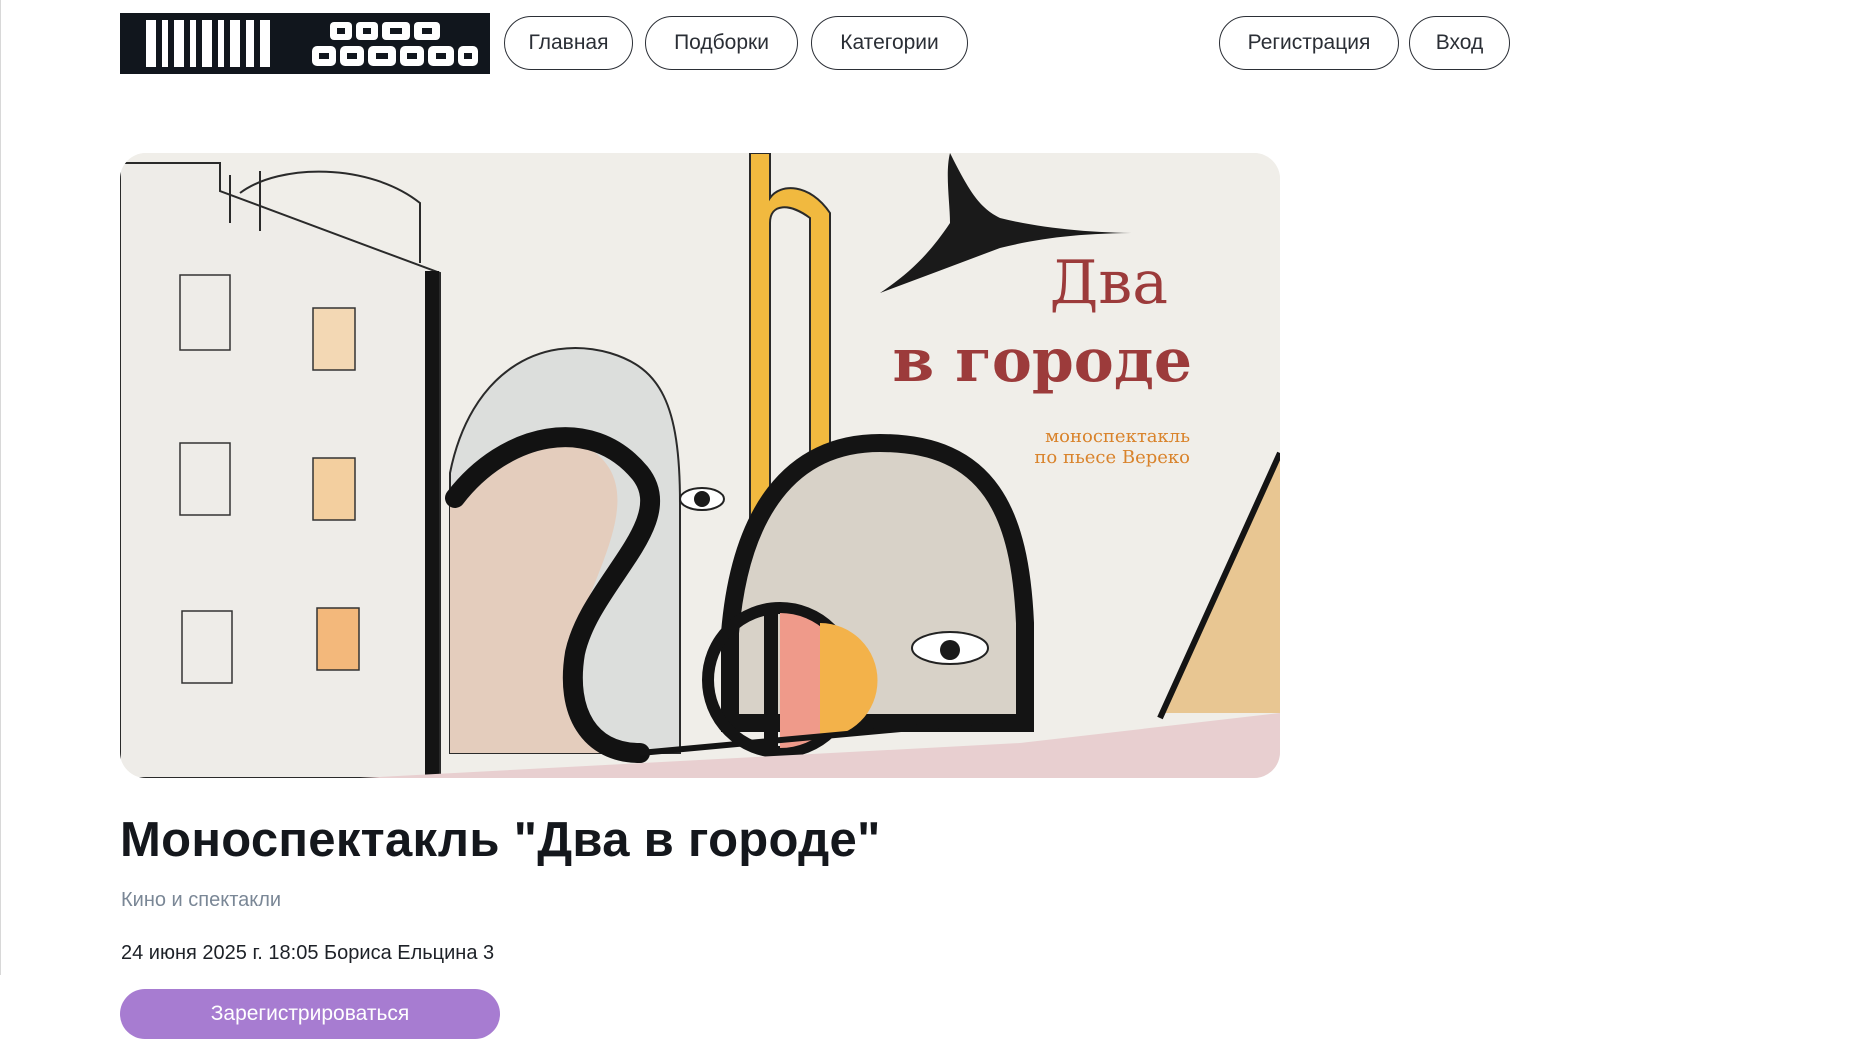 This screenshot has height=1057, width=1856. What do you see at coordinates (568, 43) in the screenshot?
I see `nav-home-button: Главная` at bounding box center [568, 43].